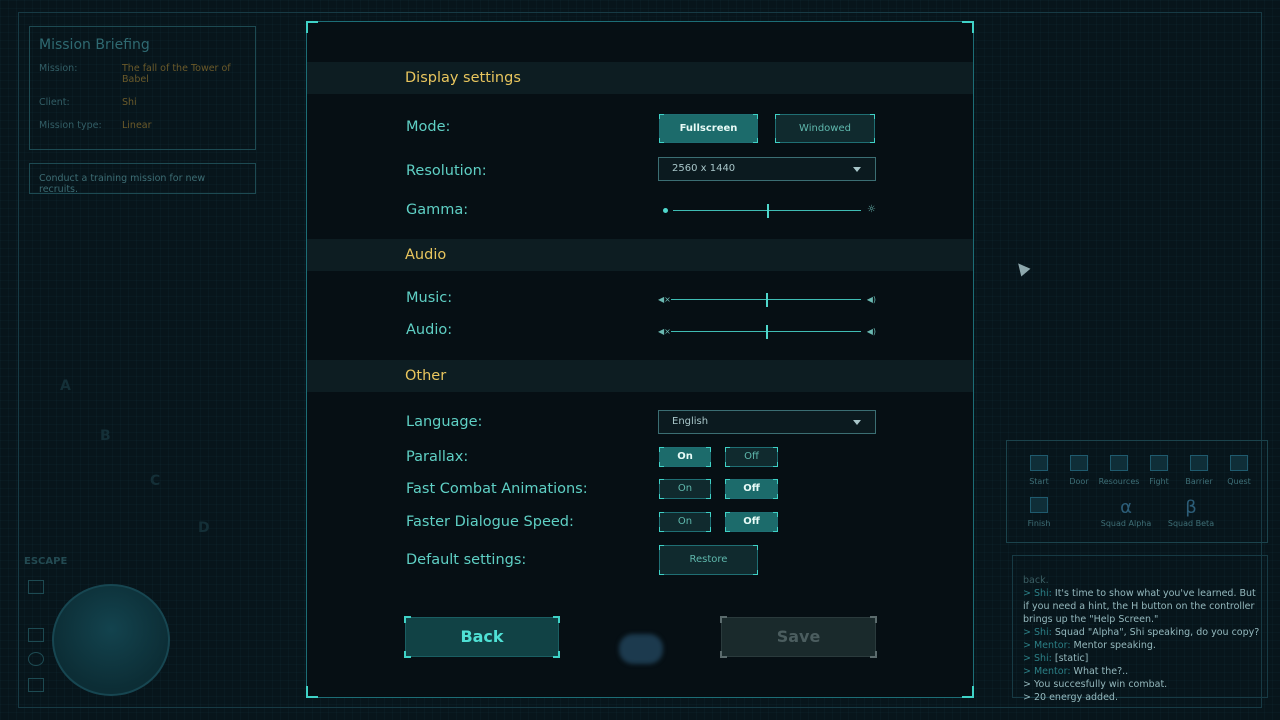  I want to click on fast-combat-on-button: On, so click(685, 489).